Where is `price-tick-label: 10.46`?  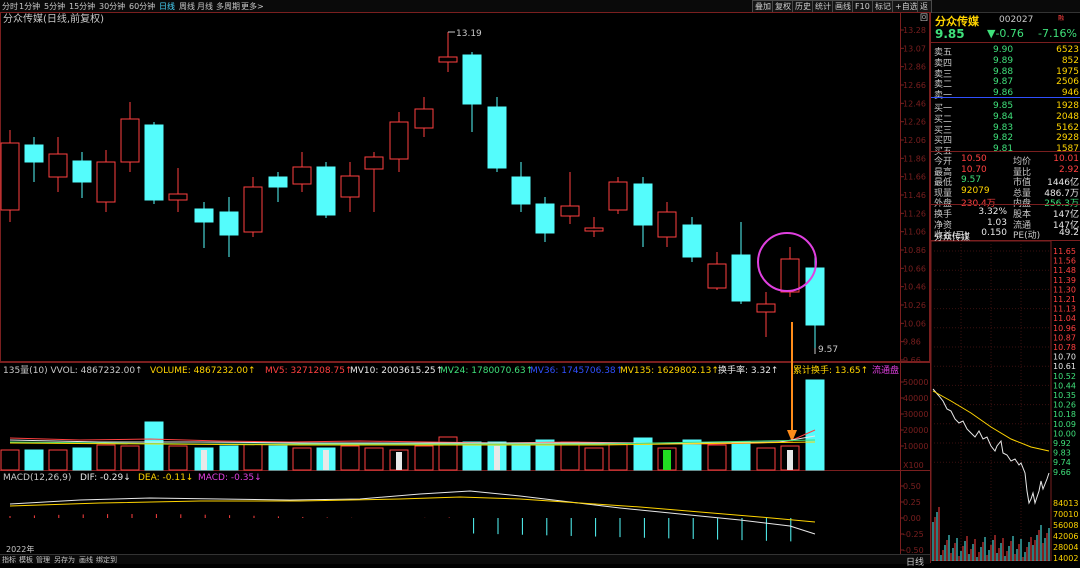 price-tick-label: 10.46 is located at coordinates (914, 287).